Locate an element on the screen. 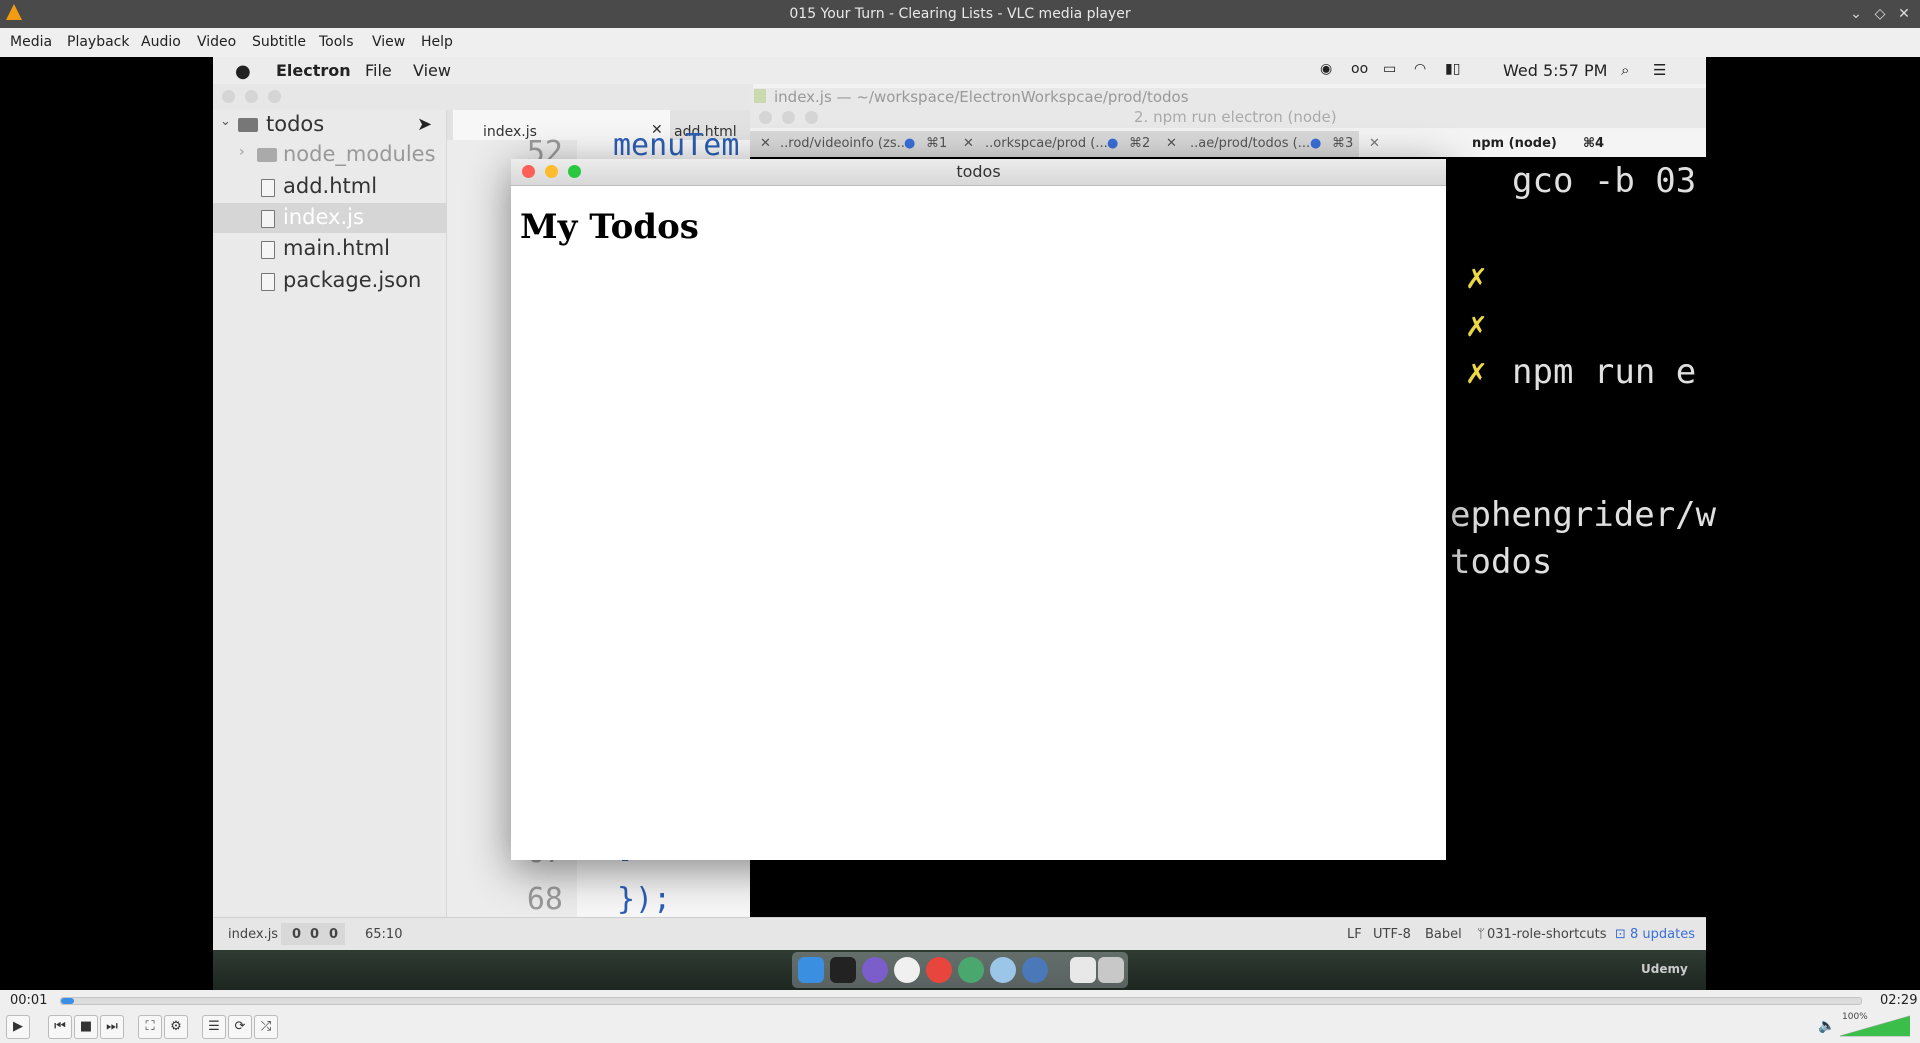 Image resolution: width=1920 pixels, height=1043 pixels. smiley-icon is located at coordinates (907, 970).